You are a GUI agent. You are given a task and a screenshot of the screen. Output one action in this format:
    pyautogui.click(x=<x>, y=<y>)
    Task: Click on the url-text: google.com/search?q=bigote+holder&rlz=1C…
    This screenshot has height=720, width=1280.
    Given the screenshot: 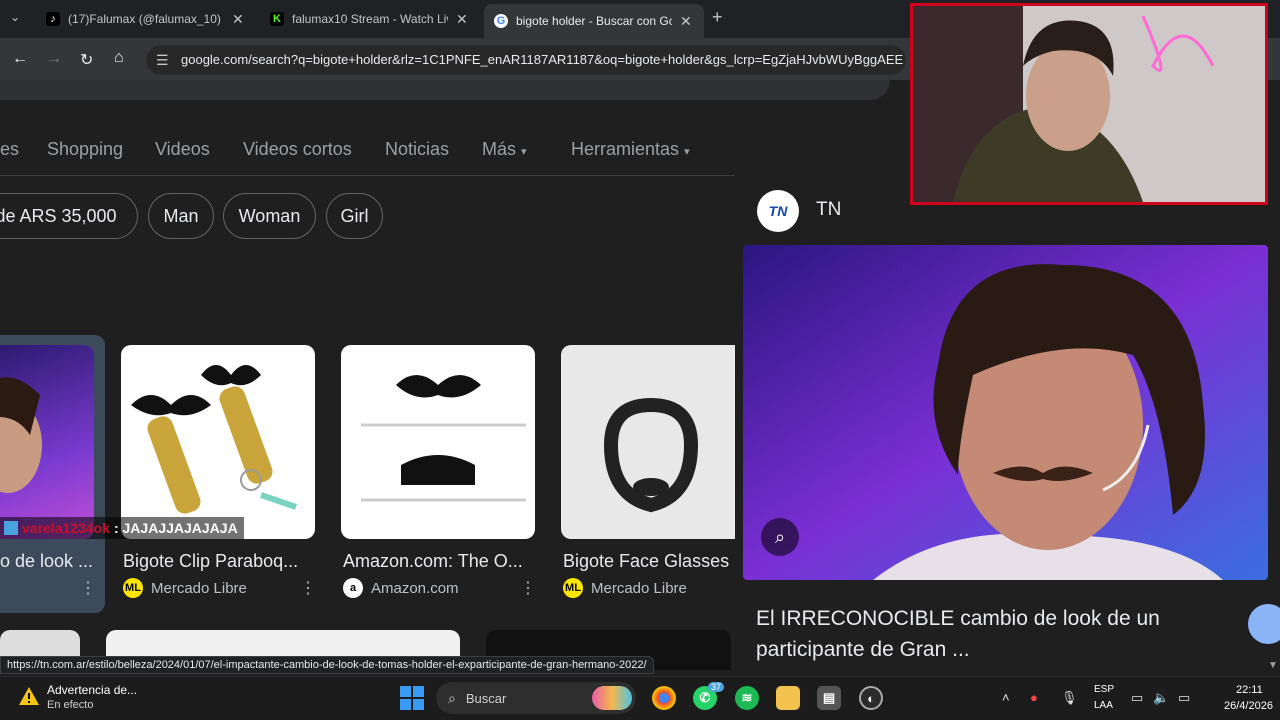 What is the action you would take?
    pyautogui.click(x=543, y=59)
    